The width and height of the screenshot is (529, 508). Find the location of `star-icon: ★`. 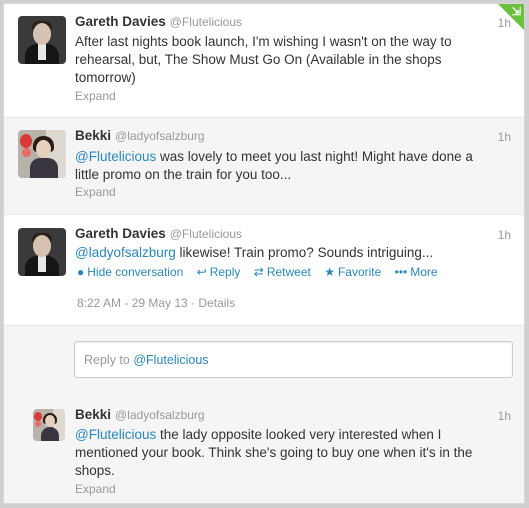

star-icon: ★ is located at coordinates (329, 272).